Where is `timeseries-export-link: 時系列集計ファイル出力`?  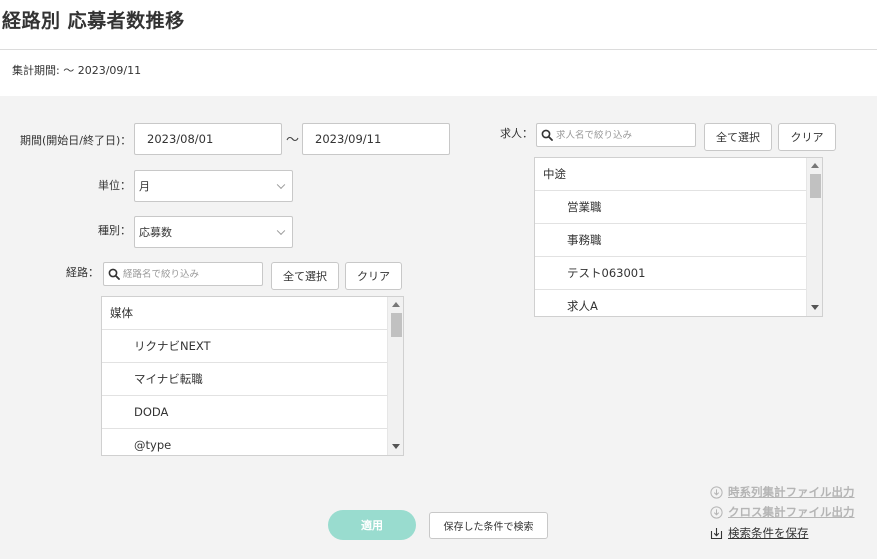
timeseries-export-link: 時系列集計ファイル出力 is located at coordinates (782, 492).